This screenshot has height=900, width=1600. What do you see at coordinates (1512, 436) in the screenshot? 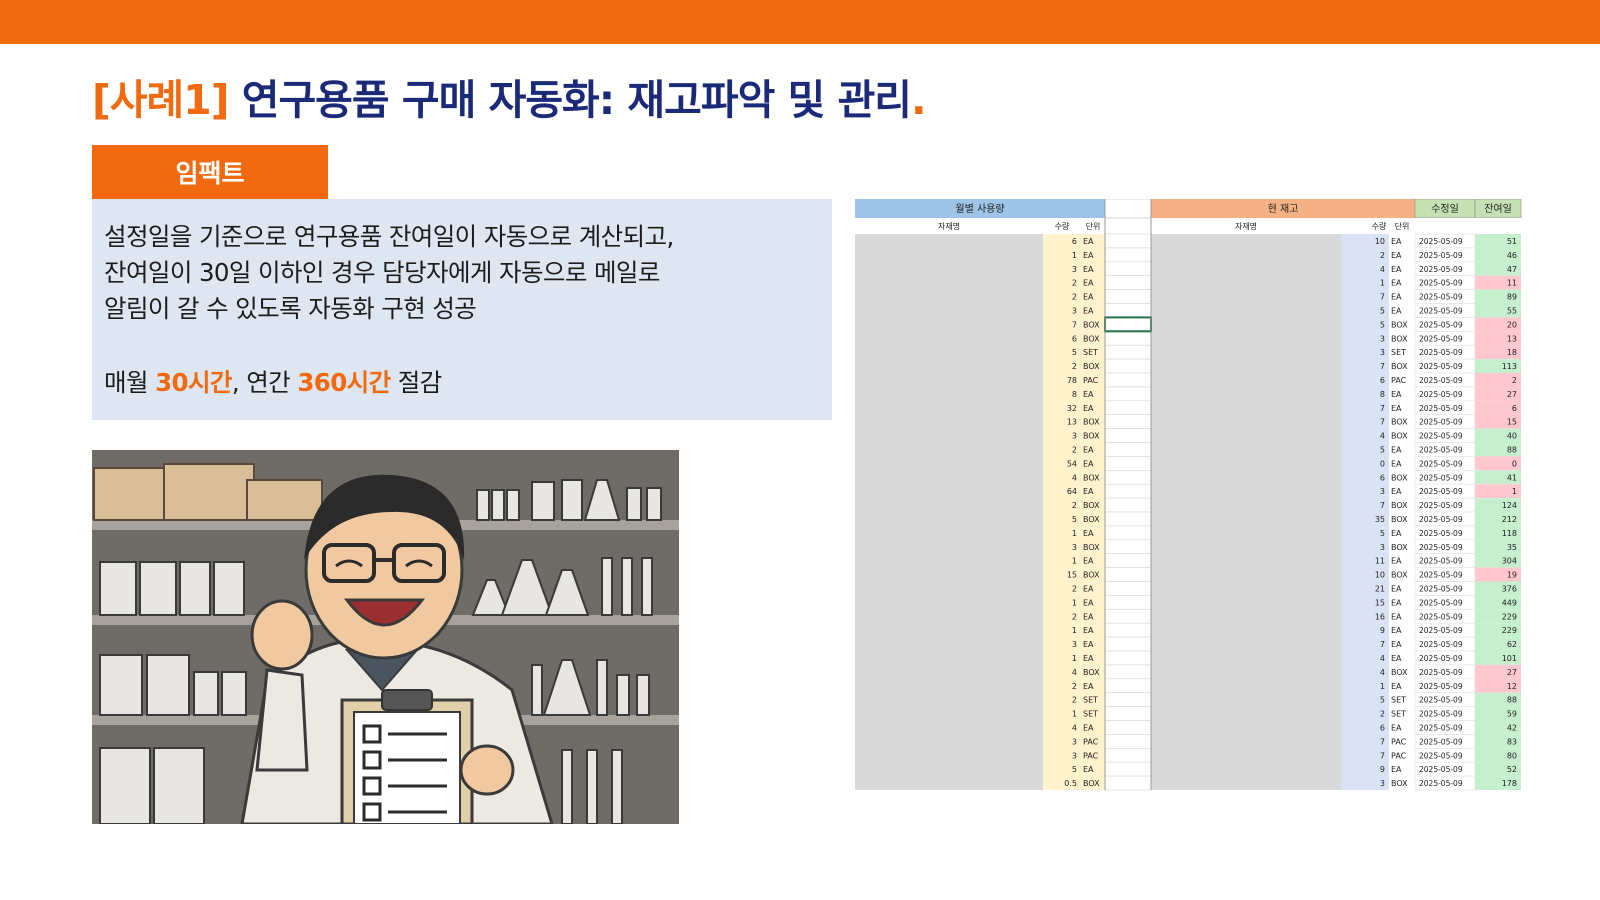
I see `remaining-days-cell: 40` at bounding box center [1512, 436].